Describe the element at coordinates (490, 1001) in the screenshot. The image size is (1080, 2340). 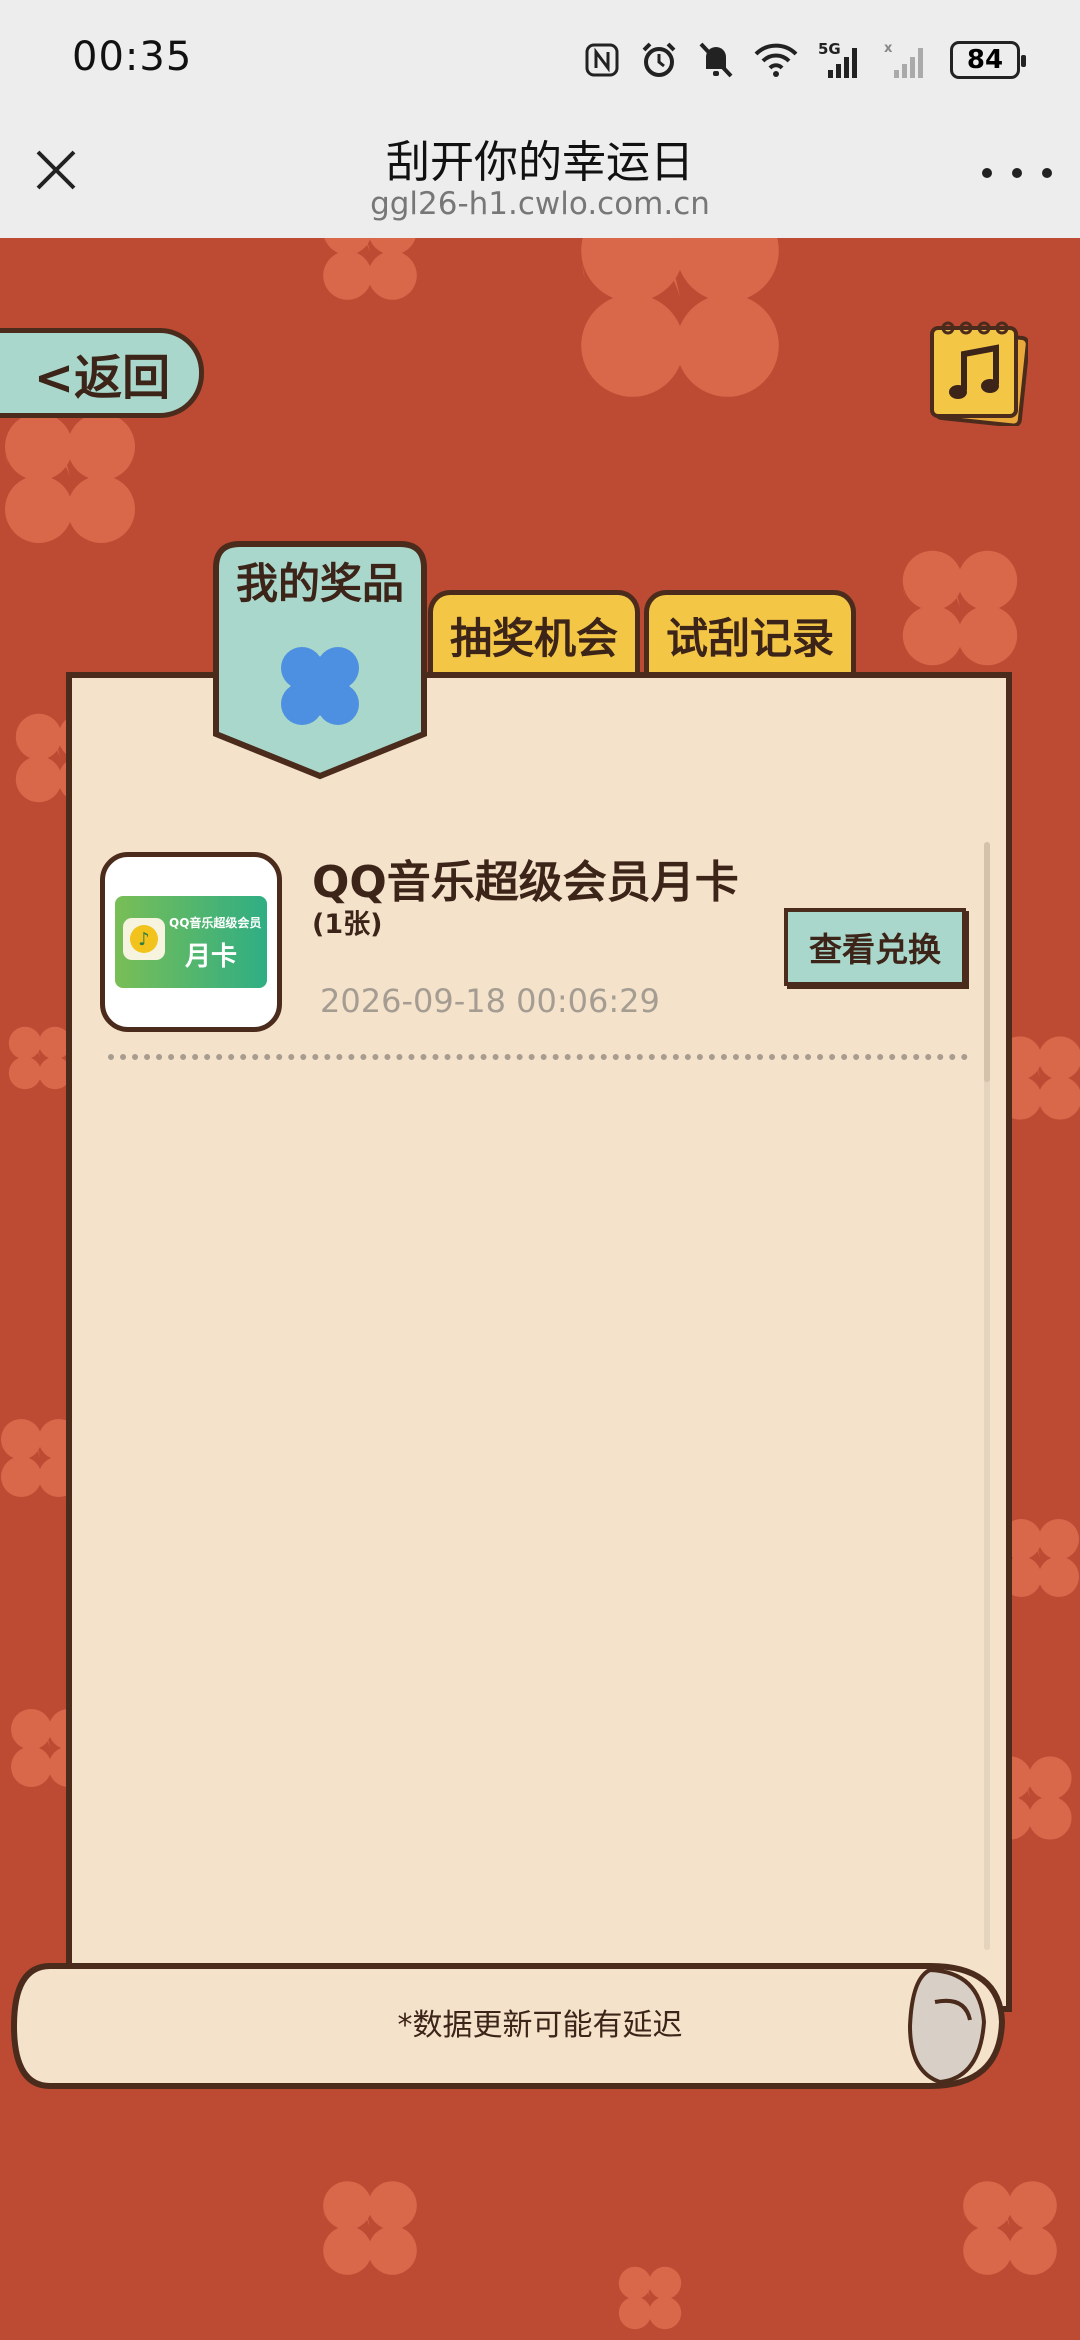
I see `prize-date: 2026-09-18 00:06:29` at that location.